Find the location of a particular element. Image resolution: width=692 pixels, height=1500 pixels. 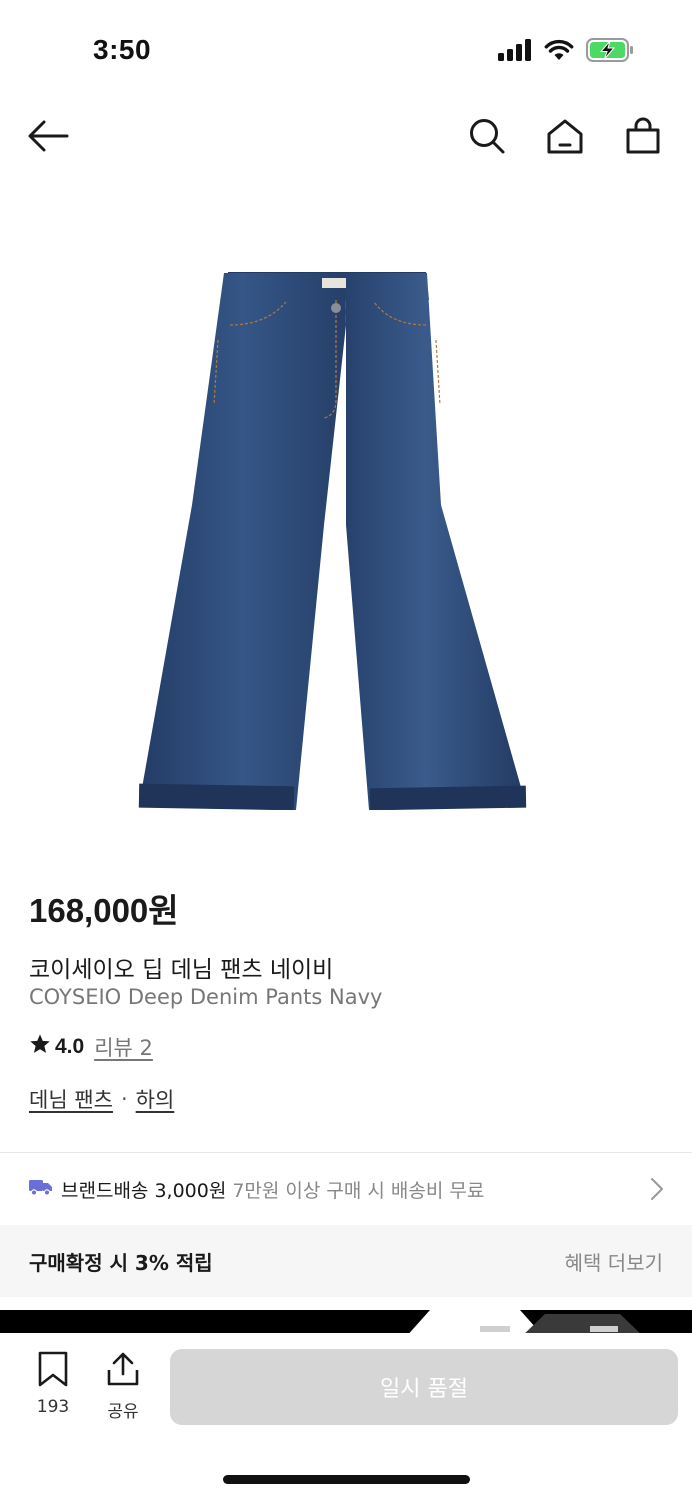

share-label: 공유 is located at coordinates (123, 1412).